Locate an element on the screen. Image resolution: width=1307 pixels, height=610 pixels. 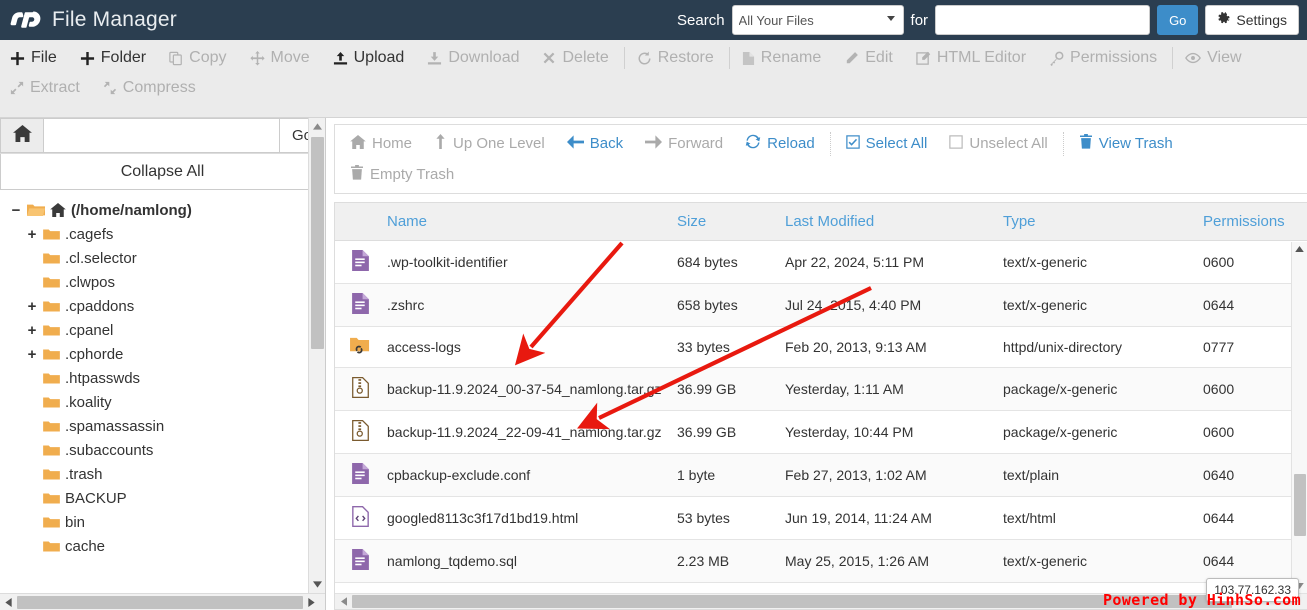
collapse-all-button: Collapse All is located at coordinates (162, 172).